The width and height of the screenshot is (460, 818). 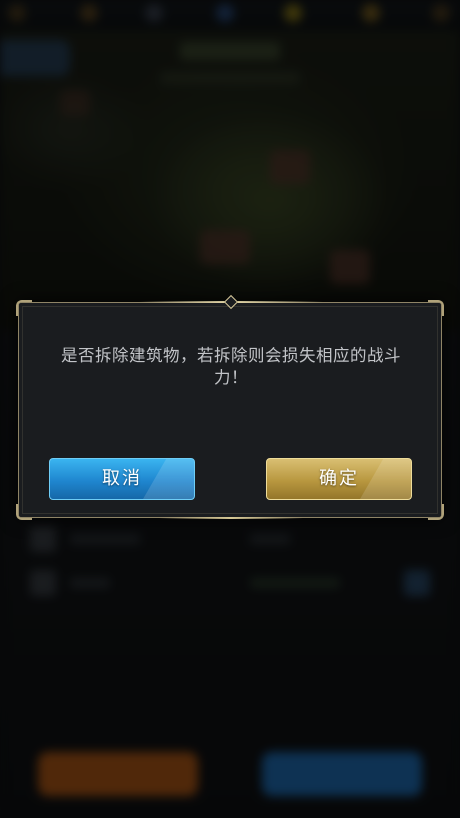 What do you see at coordinates (231, 366) in the screenshot?
I see `dialog-message: 是否拆除建筑物，若拆除则会损失相应的战斗力！` at bounding box center [231, 366].